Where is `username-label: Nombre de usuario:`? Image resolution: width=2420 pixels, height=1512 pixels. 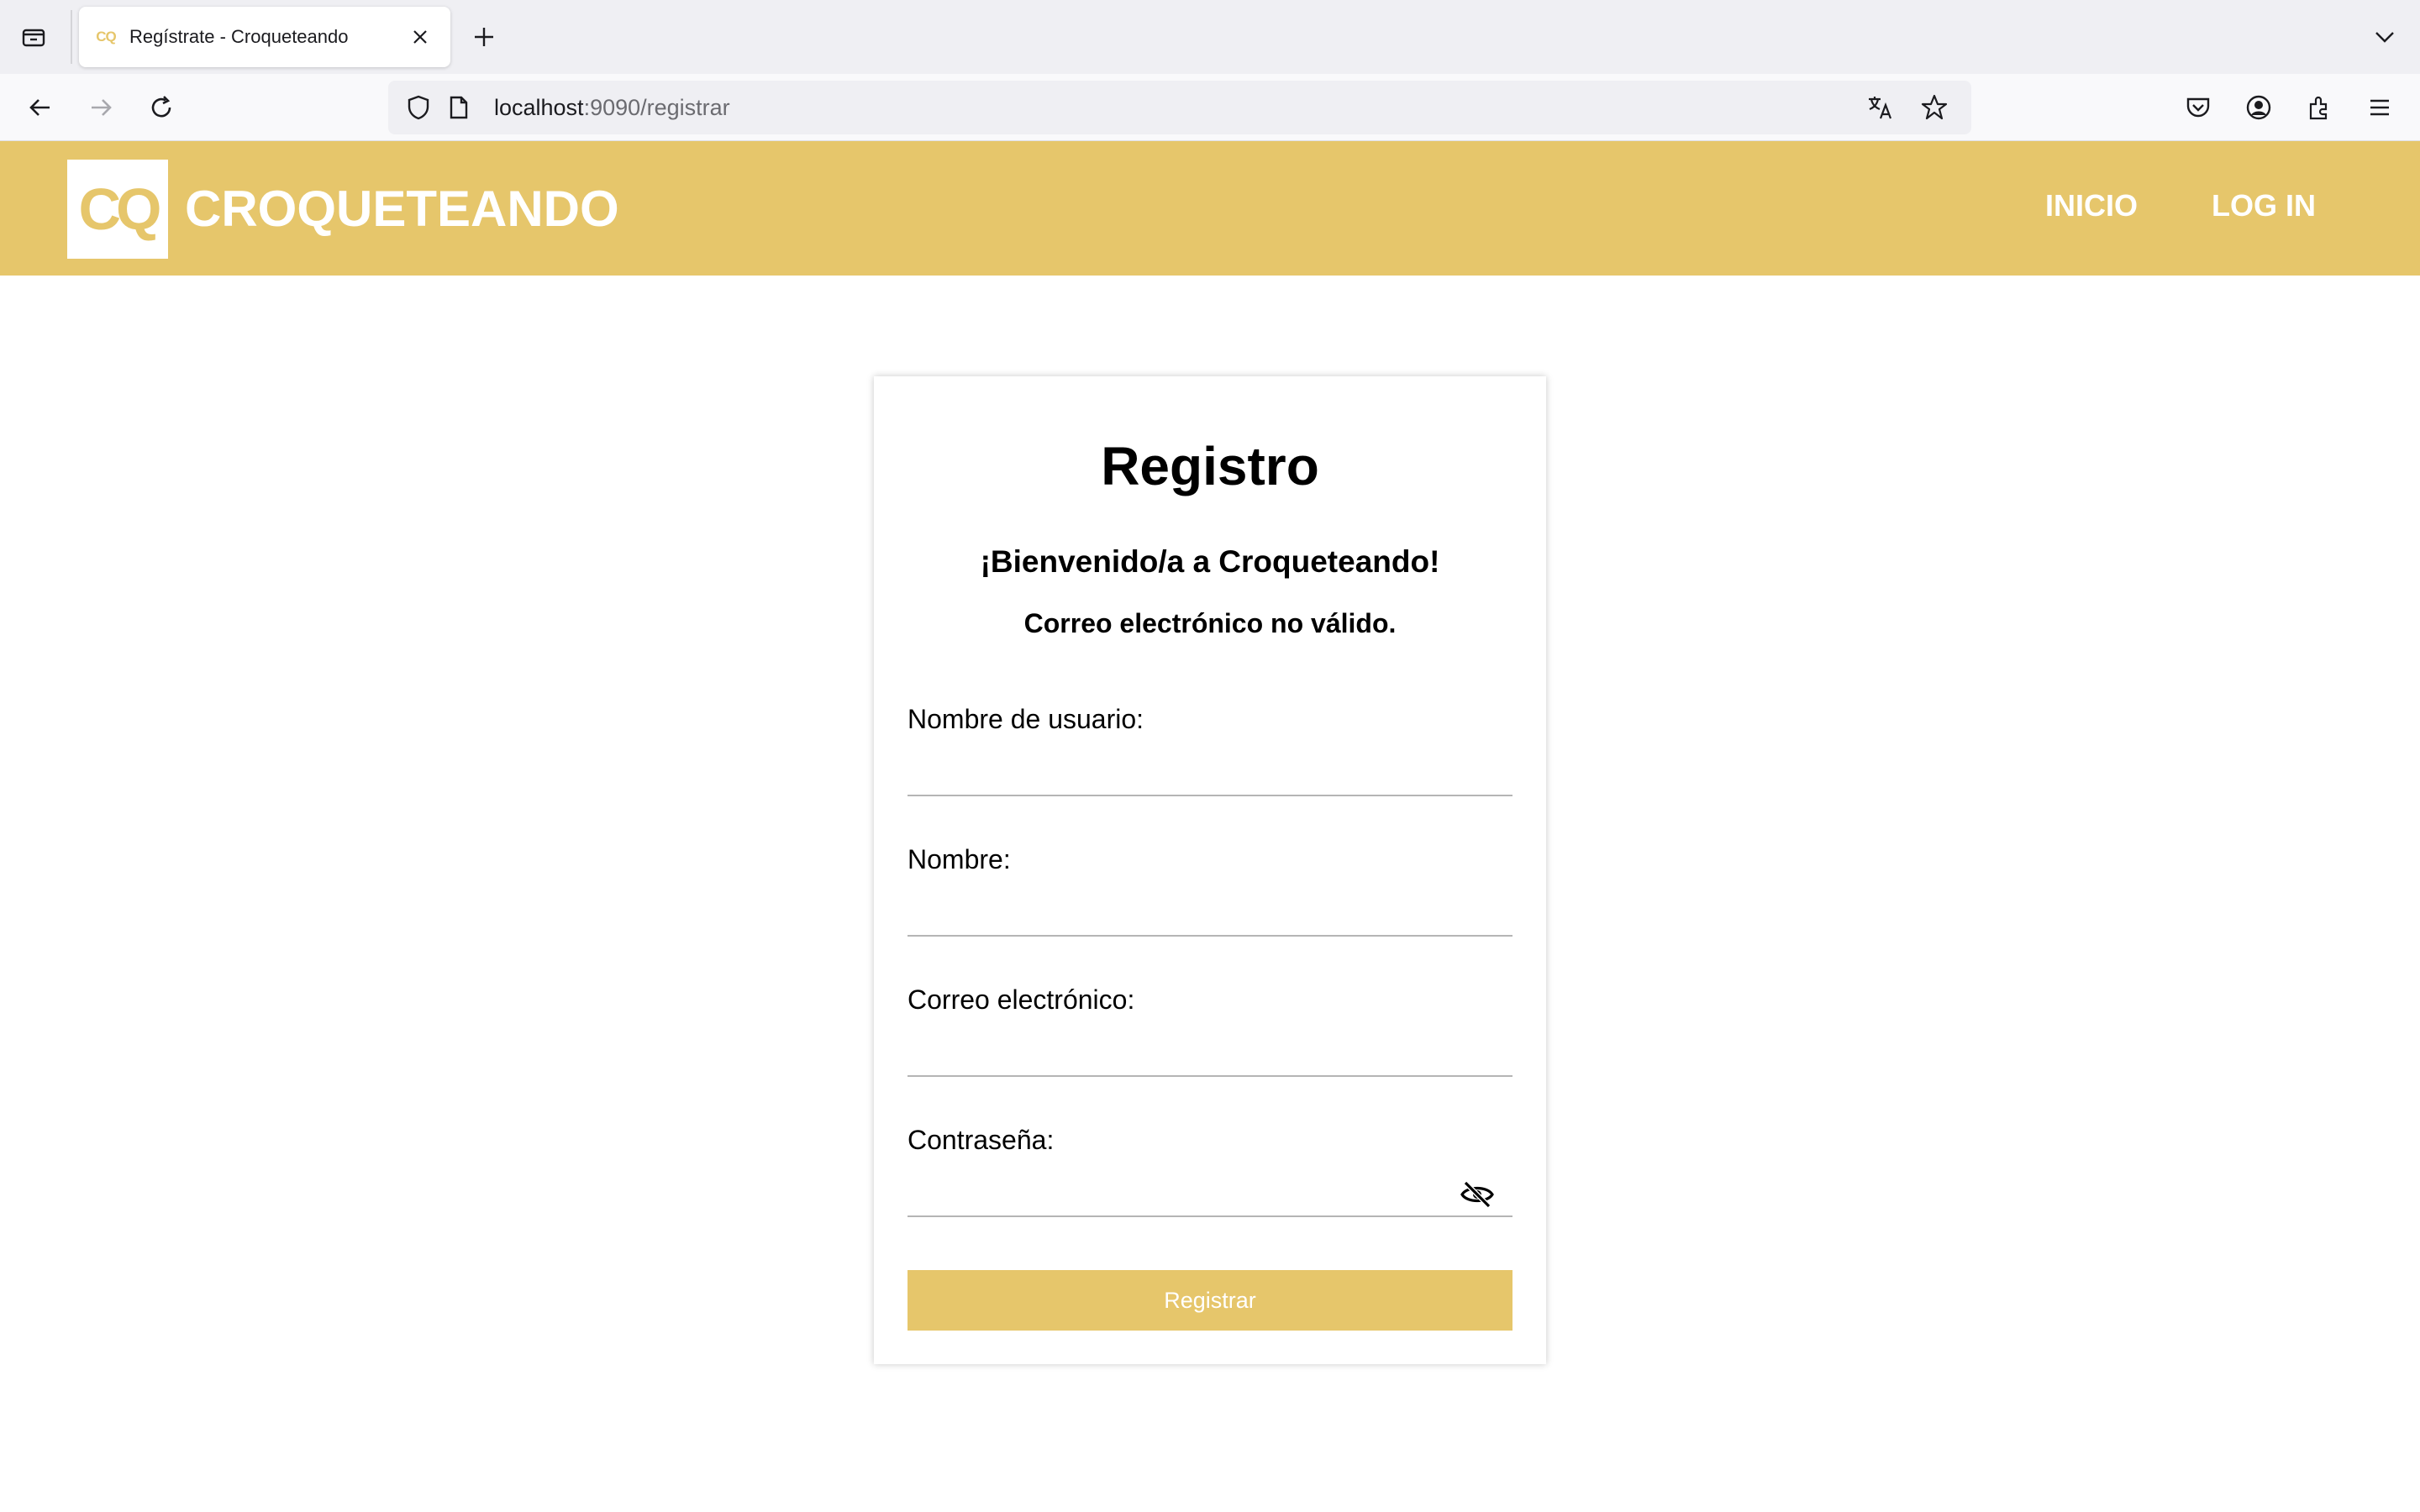
username-label: Nombre de usuario: is located at coordinates (1026, 719).